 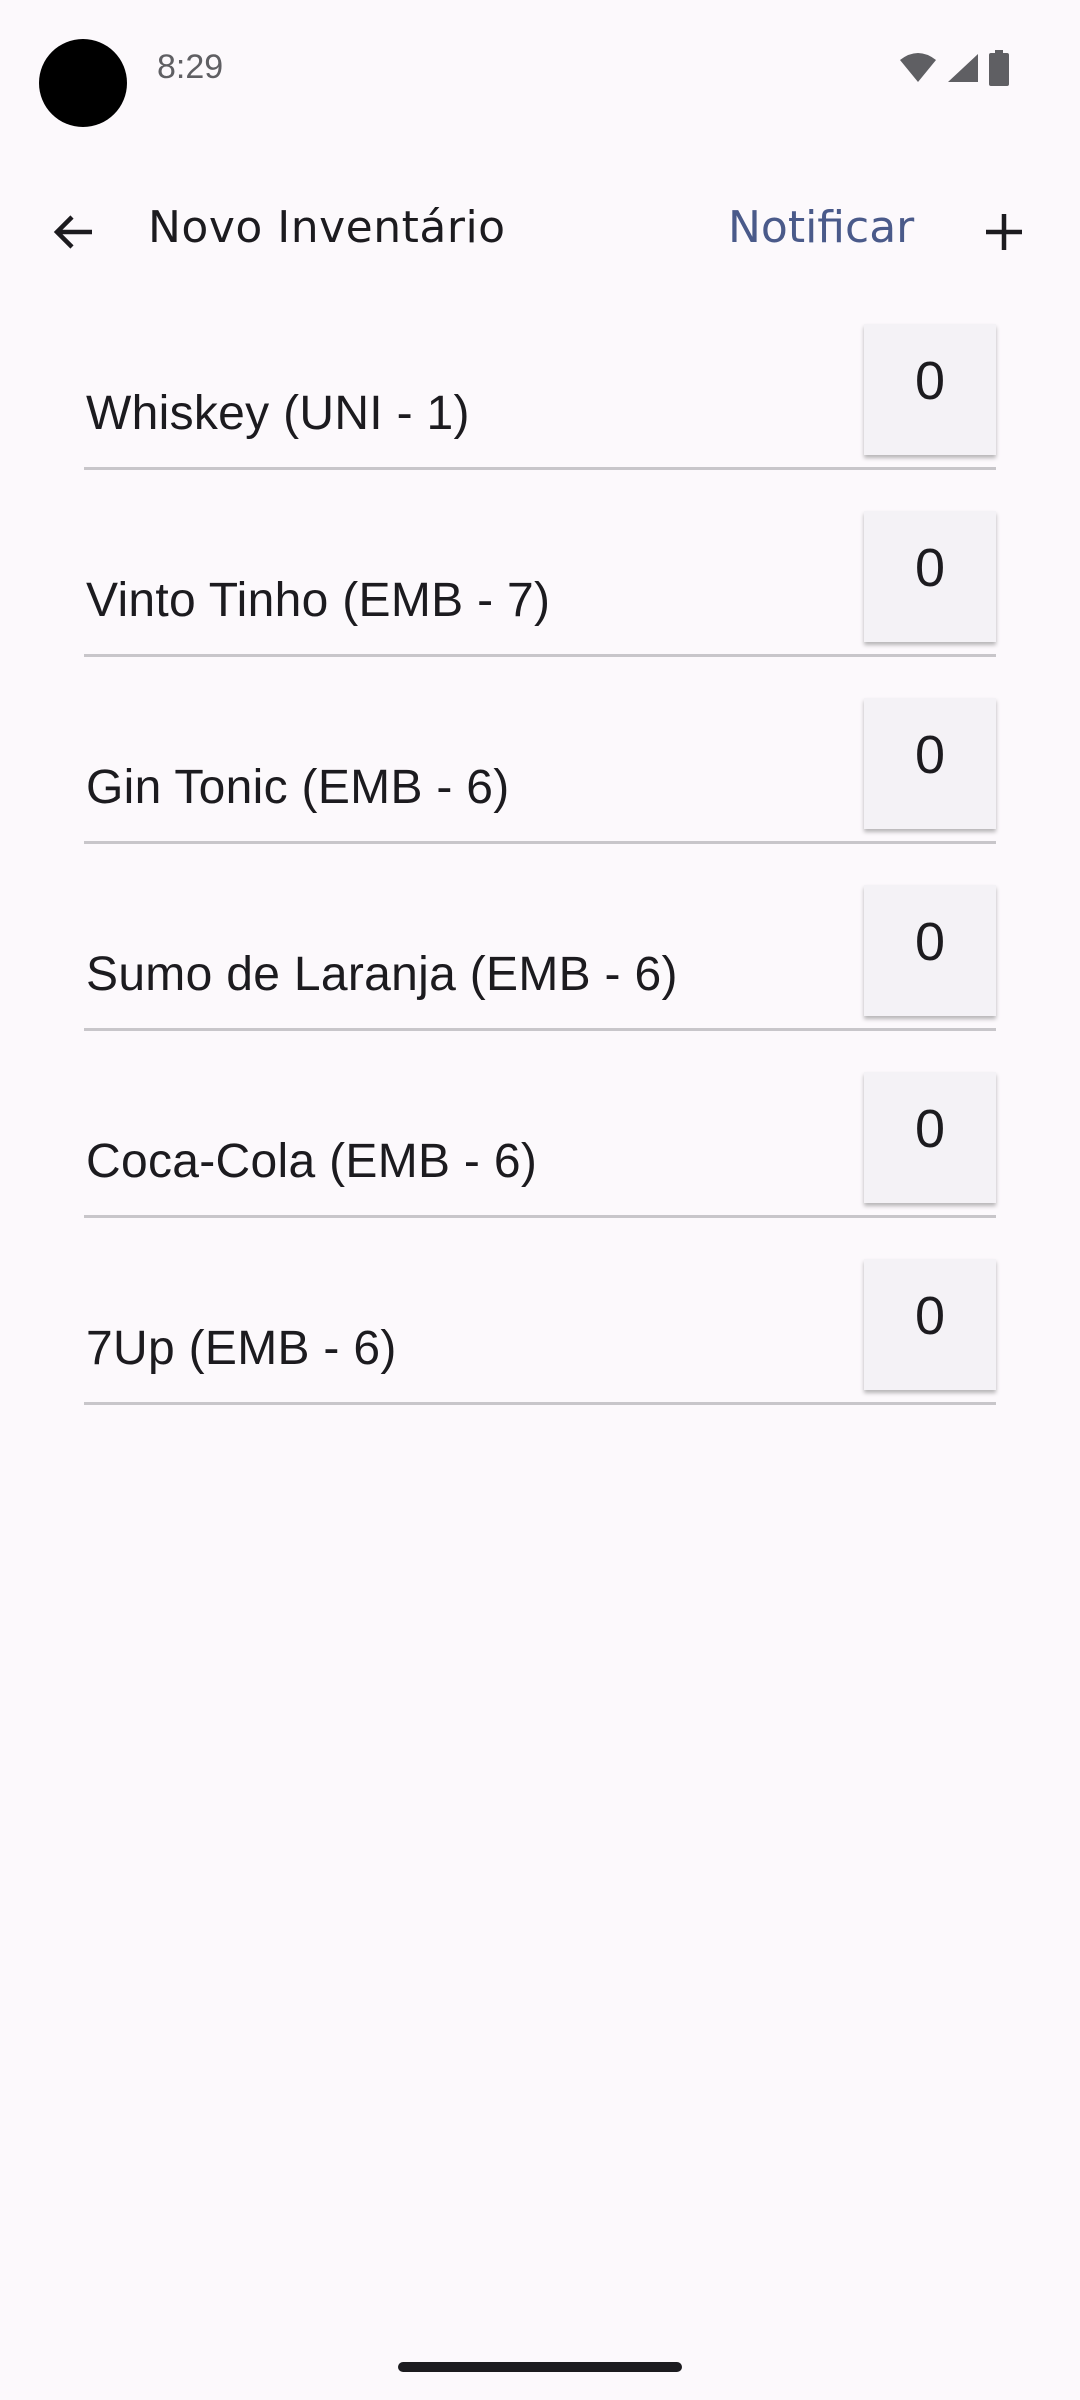 What do you see at coordinates (312, 1161) in the screenshot?
I see `item-label: Coca-Cola (EMB - 6)` at bounding box center [312, 1161].